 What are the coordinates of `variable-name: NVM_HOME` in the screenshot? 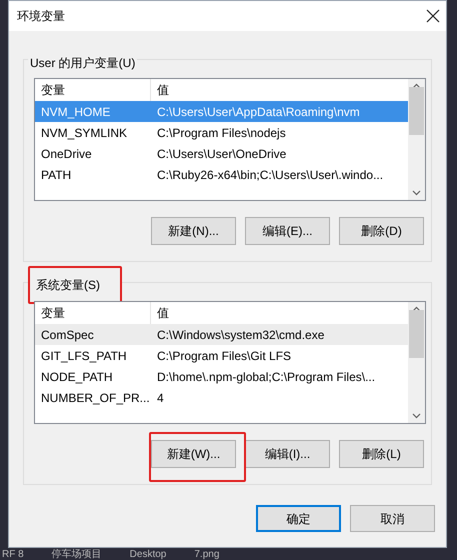 It's located at (76, 112).